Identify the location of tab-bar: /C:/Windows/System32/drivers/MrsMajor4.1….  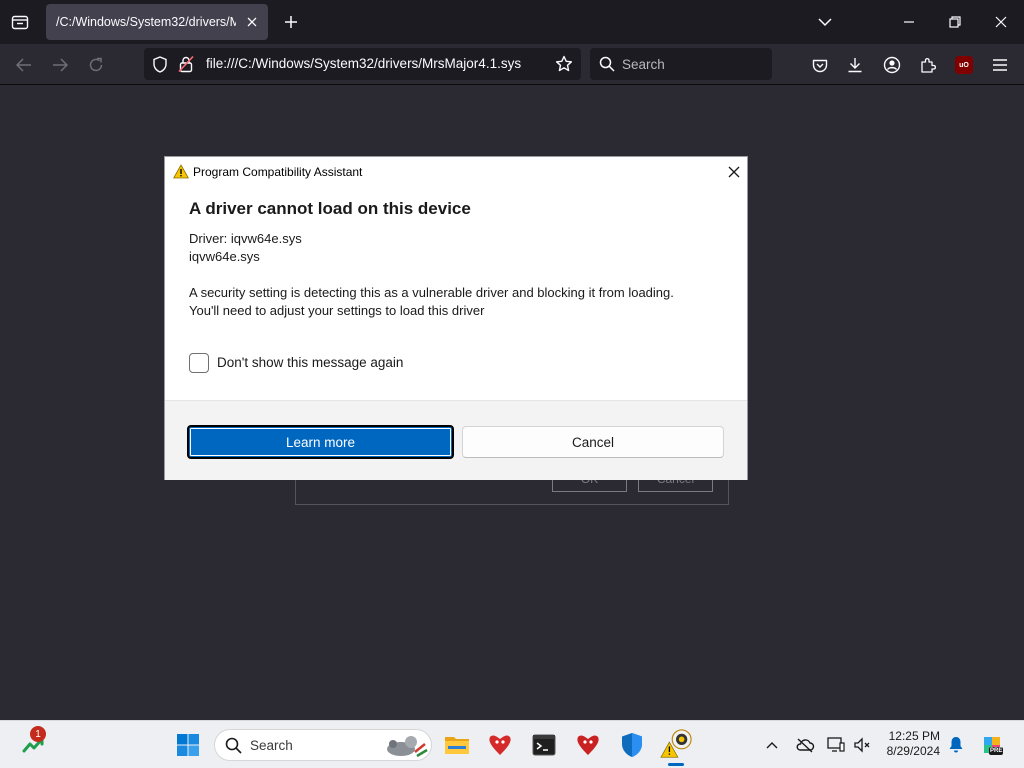
(512, 22).